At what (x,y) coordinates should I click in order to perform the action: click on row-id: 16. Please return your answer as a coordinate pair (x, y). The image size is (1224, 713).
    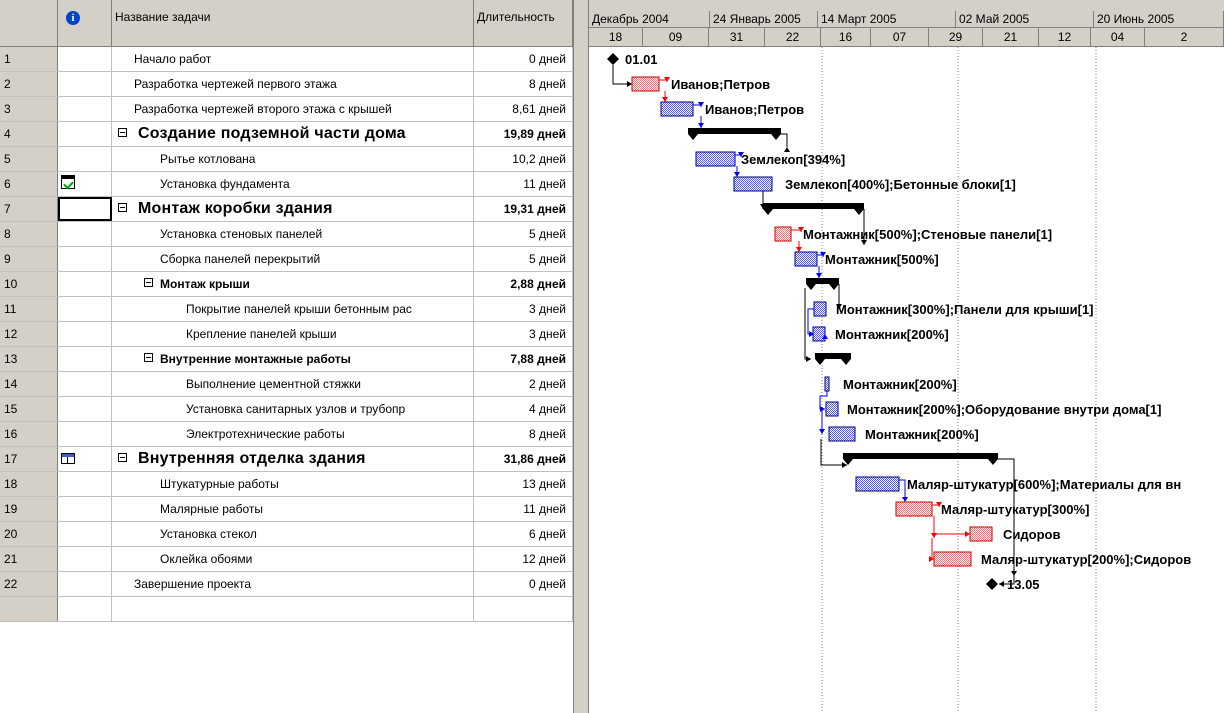
    Looking at the image, I should click on (29, 434).